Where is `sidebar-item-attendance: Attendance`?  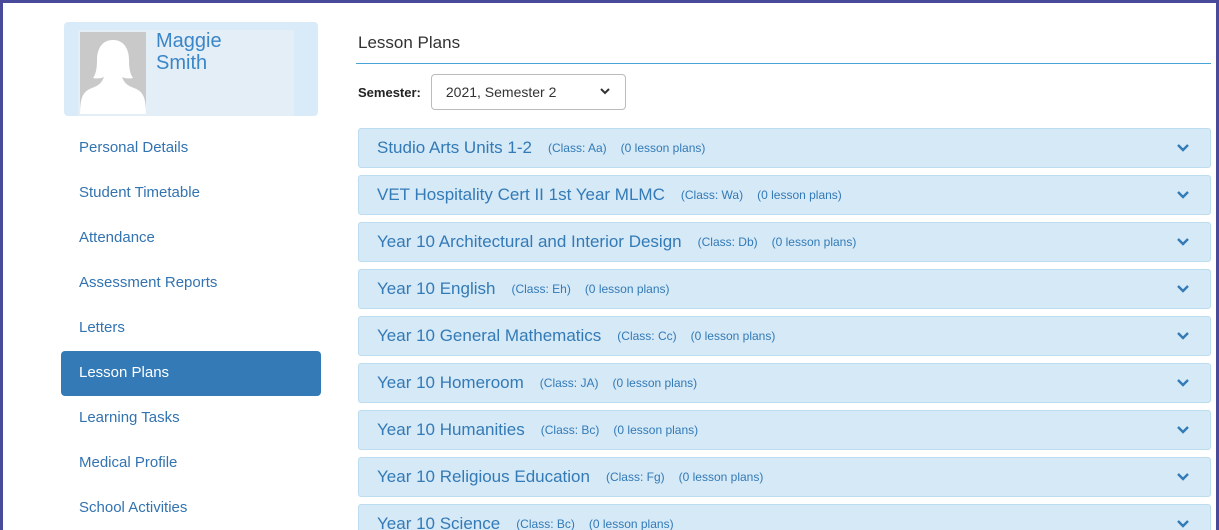
sidebar-item-attendance: Attendance is located at coordinates (191, 238).